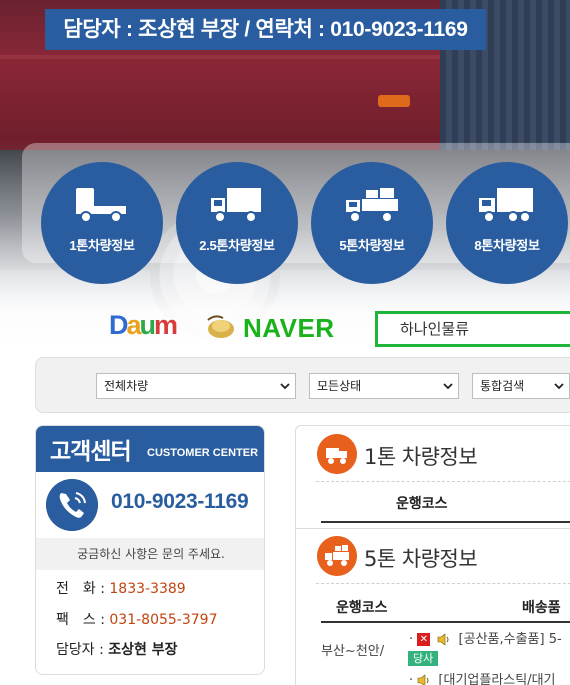  I want to click on manager-row: 담당자 : 조상현 부장, so click(117, 649).